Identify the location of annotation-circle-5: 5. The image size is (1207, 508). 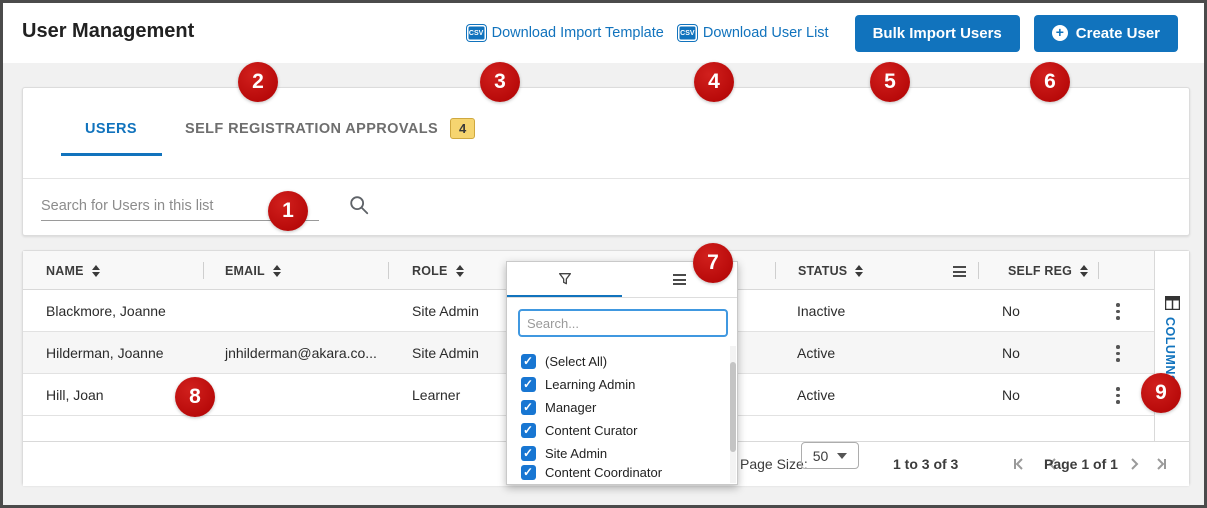
(890, 82).